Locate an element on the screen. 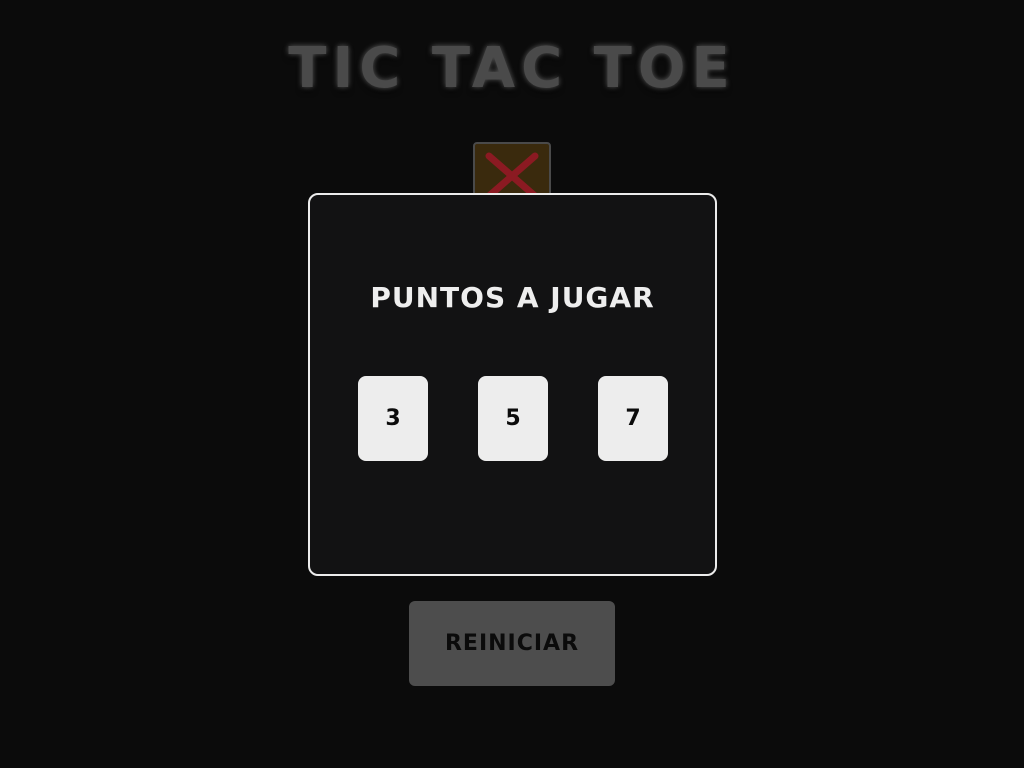 This screenshot has width=1024, height=768. game-title: TIC TAC TOE is located at coordinates (512, 68).